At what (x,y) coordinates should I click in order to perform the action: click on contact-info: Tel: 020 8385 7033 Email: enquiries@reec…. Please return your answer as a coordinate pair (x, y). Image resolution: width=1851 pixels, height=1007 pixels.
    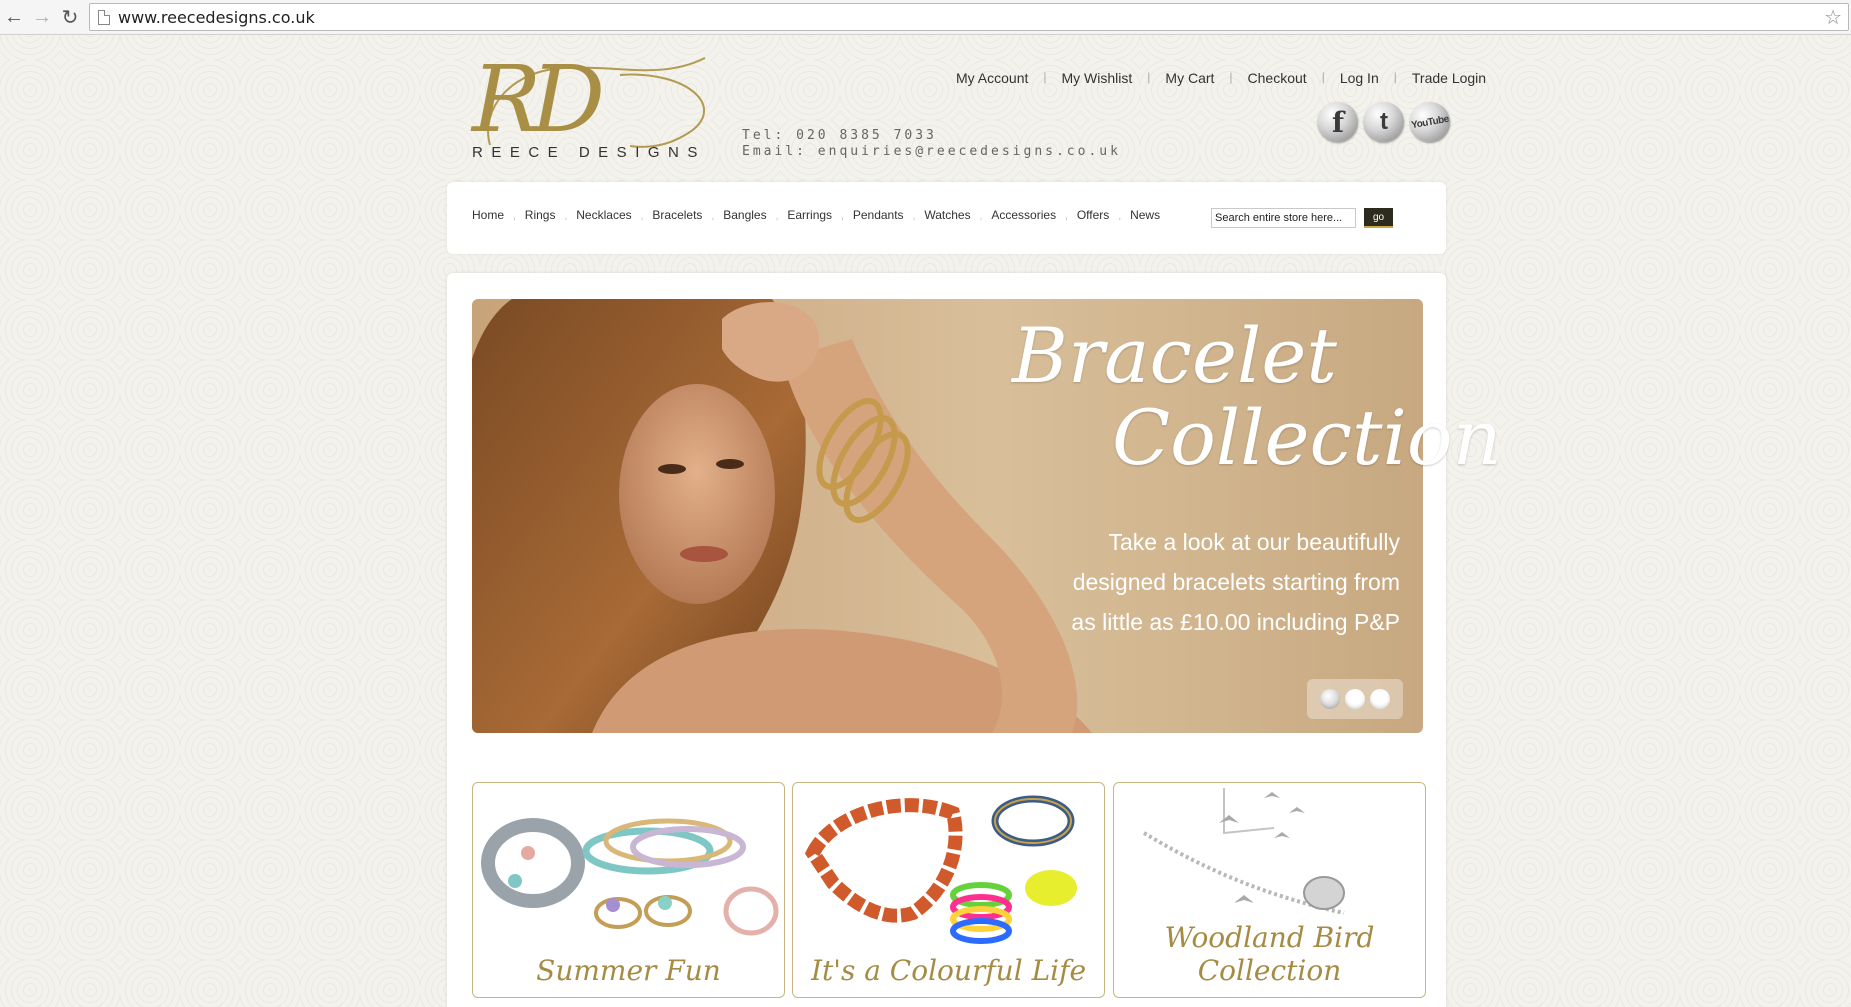
    Looking at the image, I should click on (931, 144).